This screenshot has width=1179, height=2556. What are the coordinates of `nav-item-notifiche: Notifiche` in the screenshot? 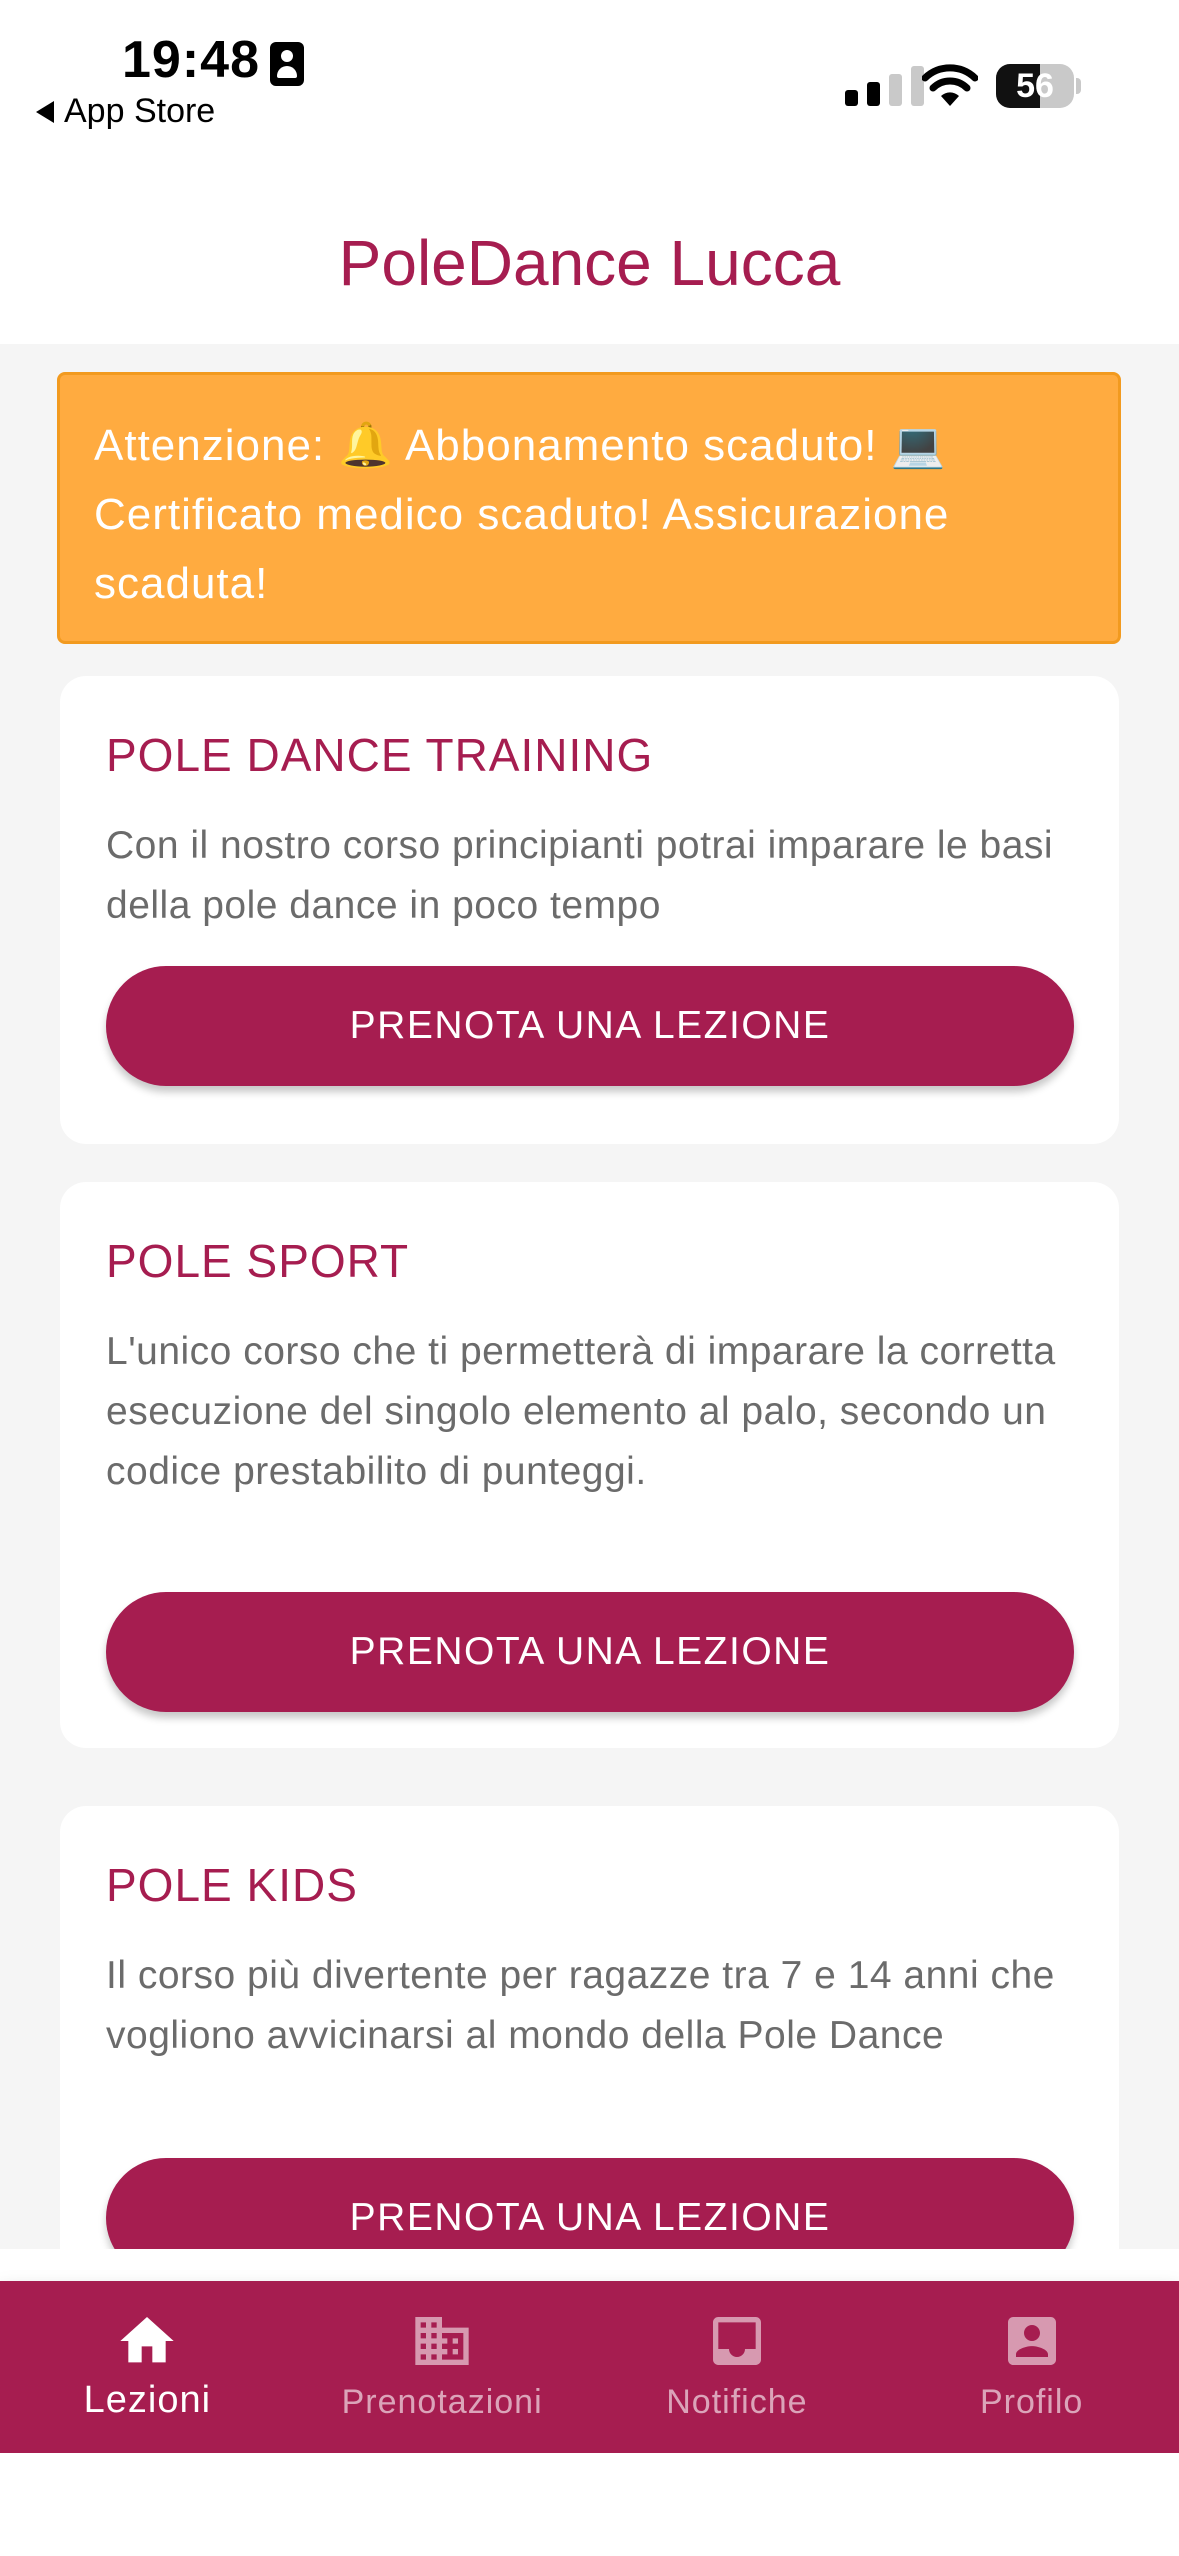 It's located at (737, 2367).